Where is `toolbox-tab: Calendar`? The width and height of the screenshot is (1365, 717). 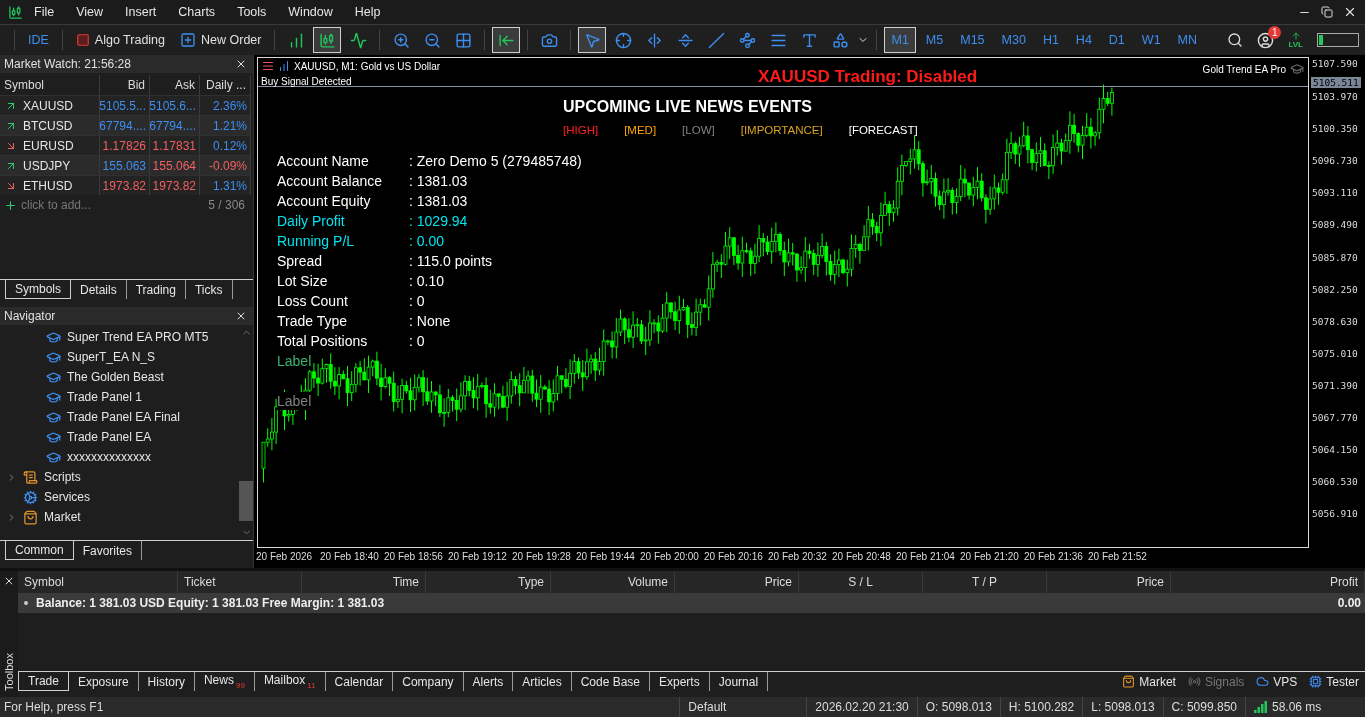
toolbox-tab: Calendar is located at coordinates (359, 681).